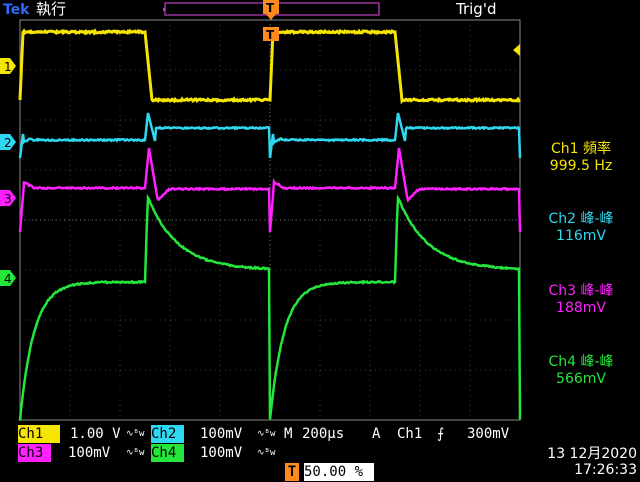 The height and width of the screenshot is (482, 640). Describe the element at coordinates (581, 379) in the screenshot. I see `measurement-value: 566mV` at that location.